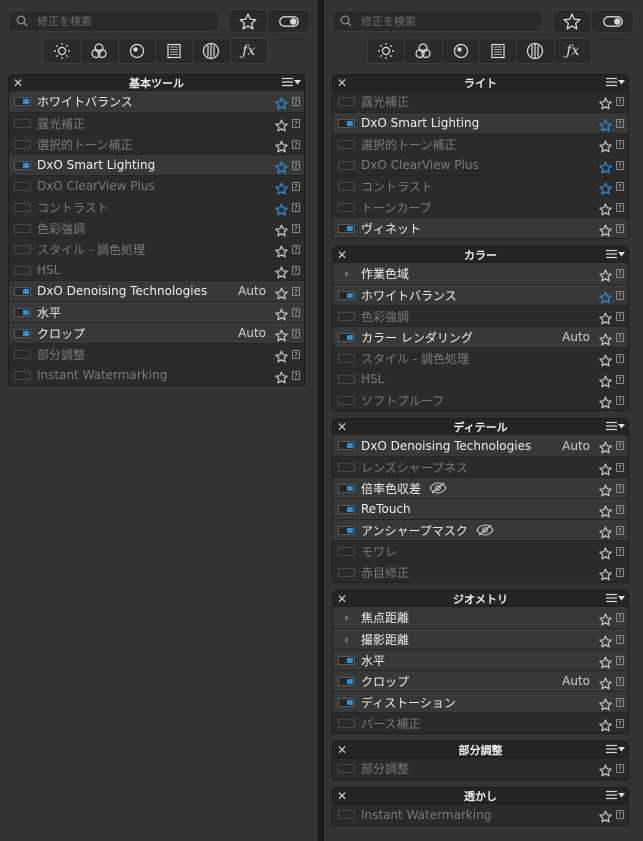  What do you see at coordinates (480, 294) in the screenshot?
I see `tool-row: ホワイトバランス?` at bounding box center [480, 294].